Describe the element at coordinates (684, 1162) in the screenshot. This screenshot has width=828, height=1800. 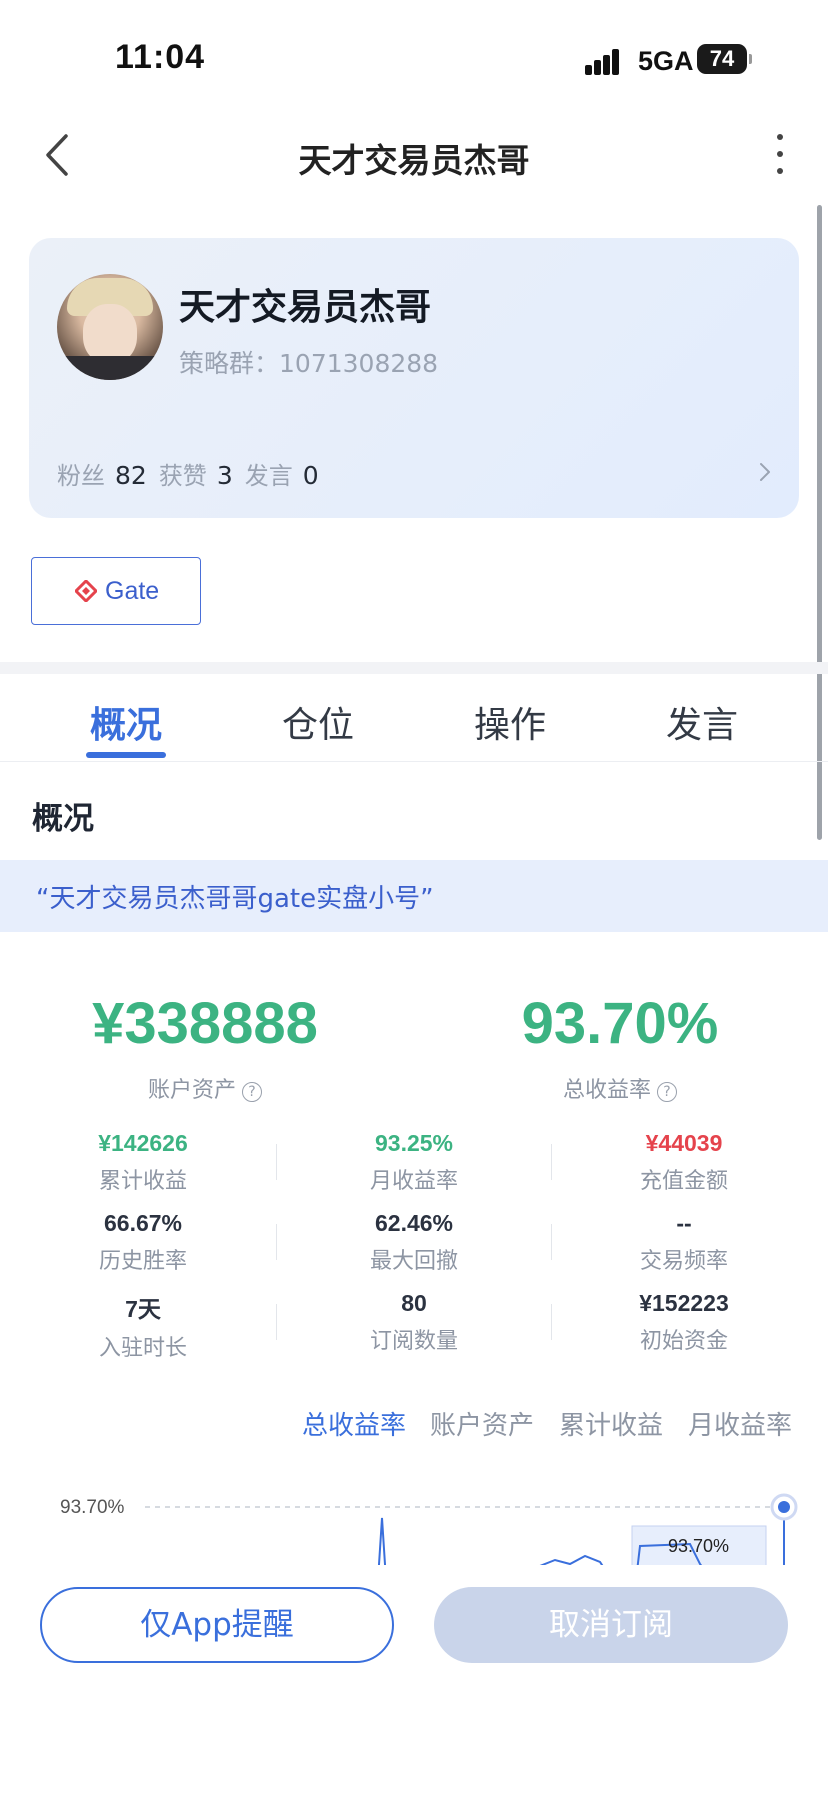
I see `stat-cell: ¥44039 充值金额` at that location.